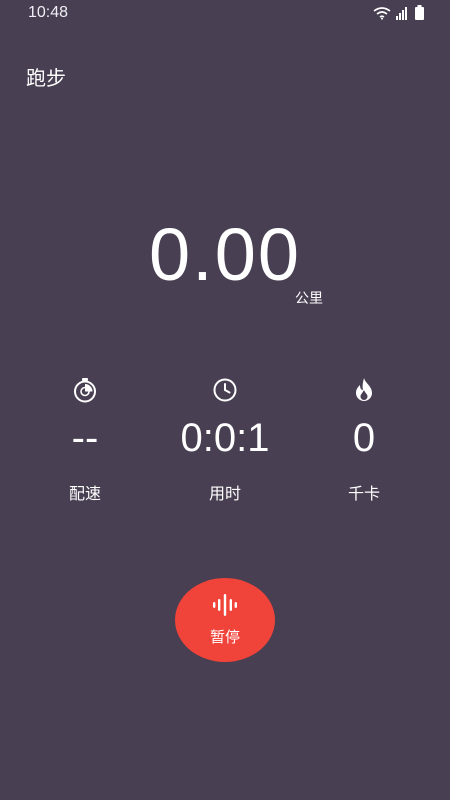  Describe the element at coordinates (309, 299) in the screenshot. I see `distance-unit: 公里` at that location.